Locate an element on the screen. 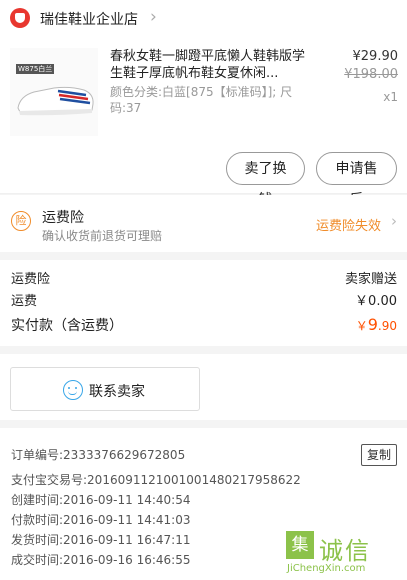 The height and width of the screenshot is (580, 407). alipay-trade-number: 支付宝交易号: 2016091121001001480217958622 is located at coordinates (156, 480).